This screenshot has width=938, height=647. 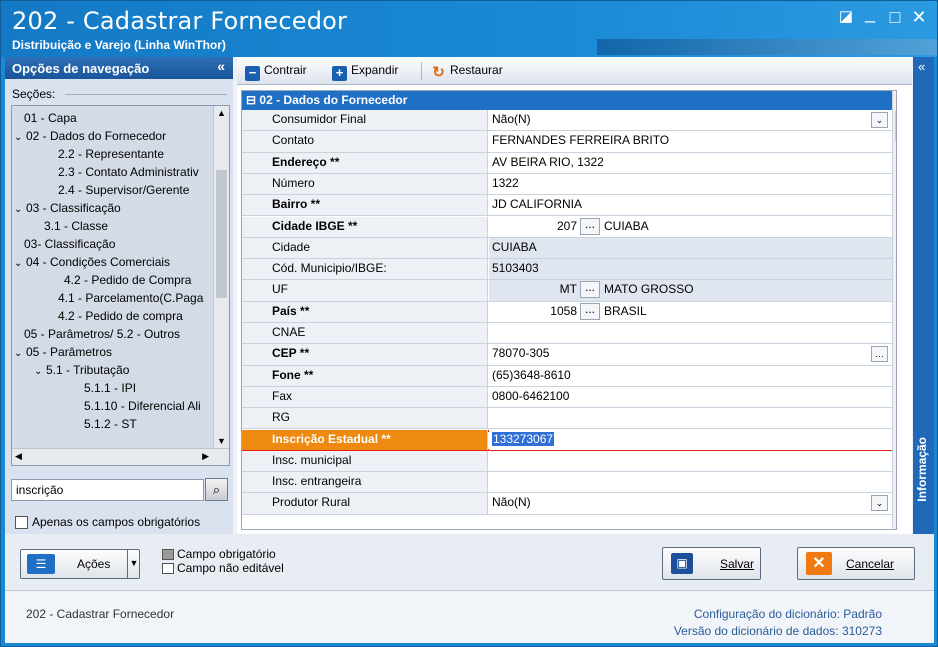 I want to click on grid-row: Inscrição Estadual ** 133273067, so click(x=567, y=440).